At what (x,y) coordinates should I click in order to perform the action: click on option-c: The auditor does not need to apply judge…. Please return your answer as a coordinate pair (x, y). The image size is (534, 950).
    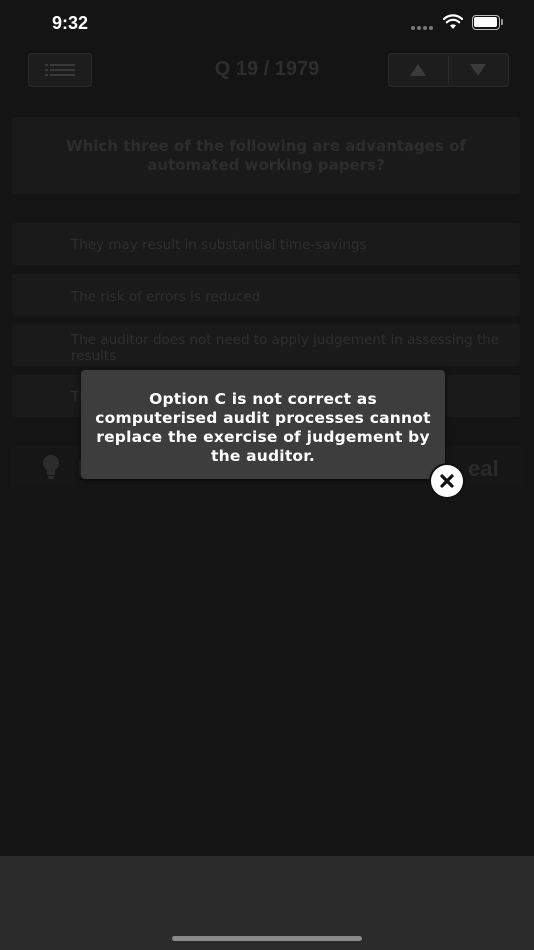
    Looking at the image, I should click on (266, 345).